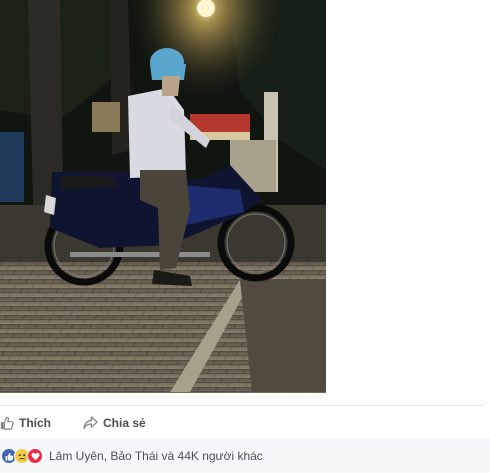 Image resolution: width=490 pixels, height=473 pixels. Describe the element at coordinates (156, 456) in the screenshot. I see `reactions-summary-text: Lâm Uyên, Bảo Thái và 44K người khác` at that location.